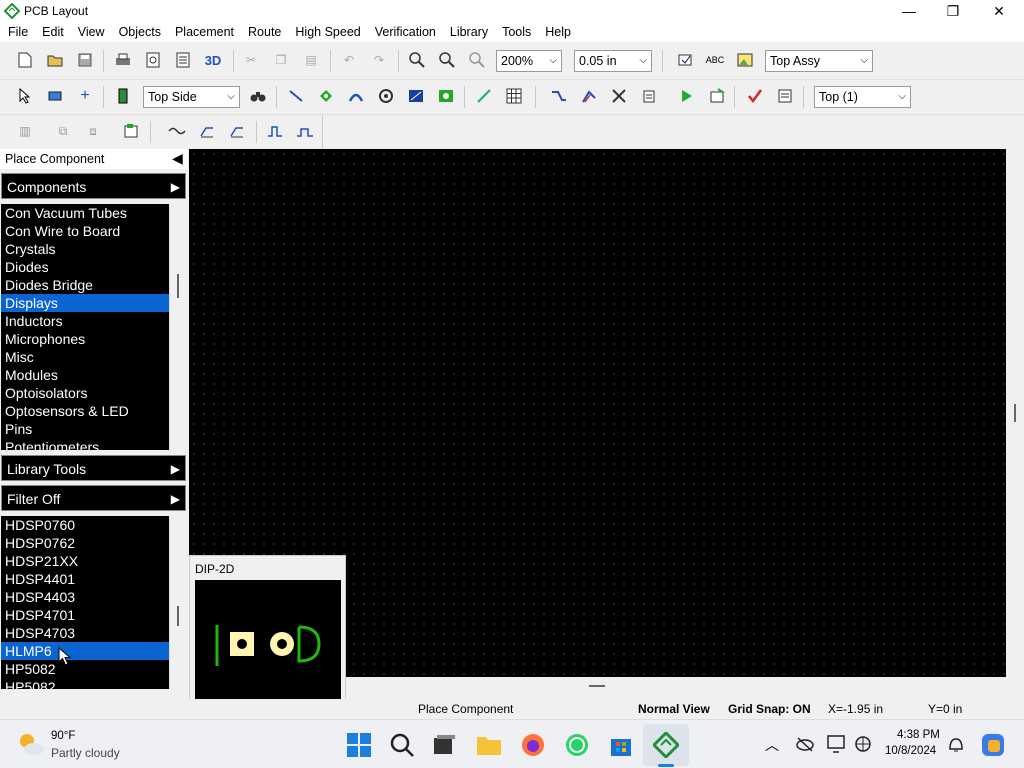  Describe the element at coordinates (55, 60) in the screenshot. I see `open-folder-icon` at that location.